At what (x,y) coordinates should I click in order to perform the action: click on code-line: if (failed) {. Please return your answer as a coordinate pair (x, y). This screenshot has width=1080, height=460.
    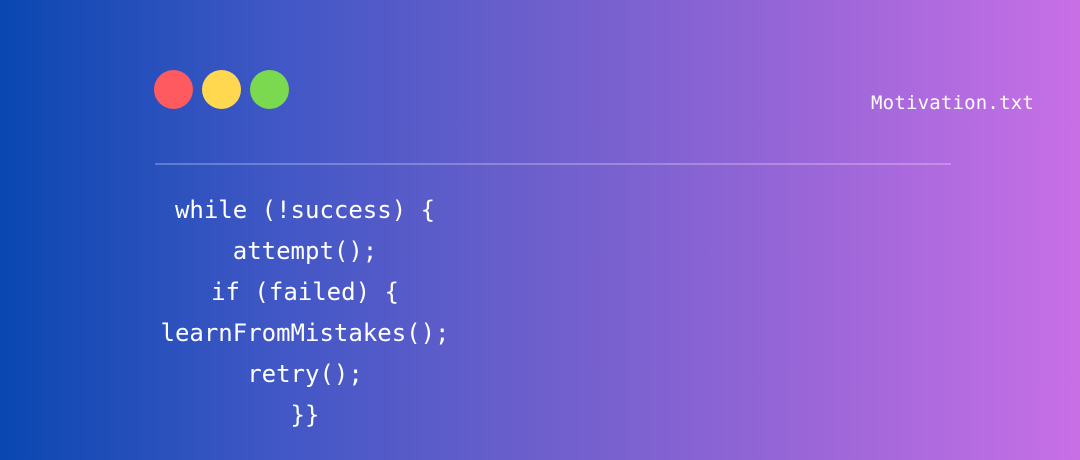
    Looking at the image, I should click on (305, 292).